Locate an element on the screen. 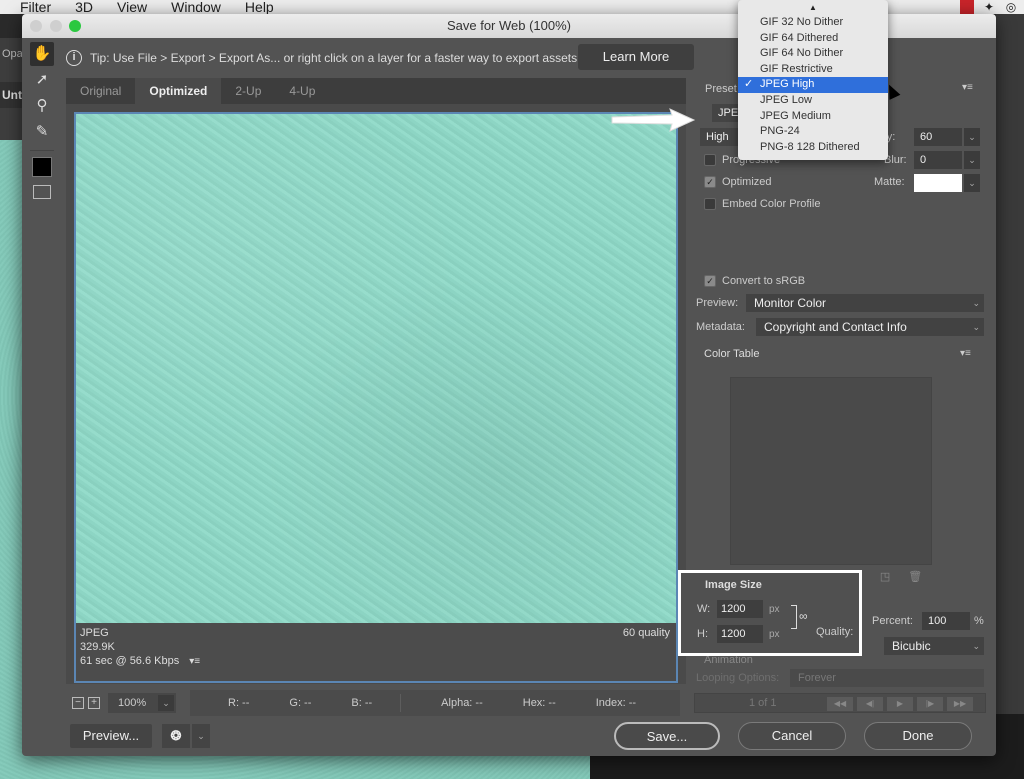 The width and height of the screenshot is (1024, 779). preset-option: GIF 64 Dithered is located at coordinates (813, 39).